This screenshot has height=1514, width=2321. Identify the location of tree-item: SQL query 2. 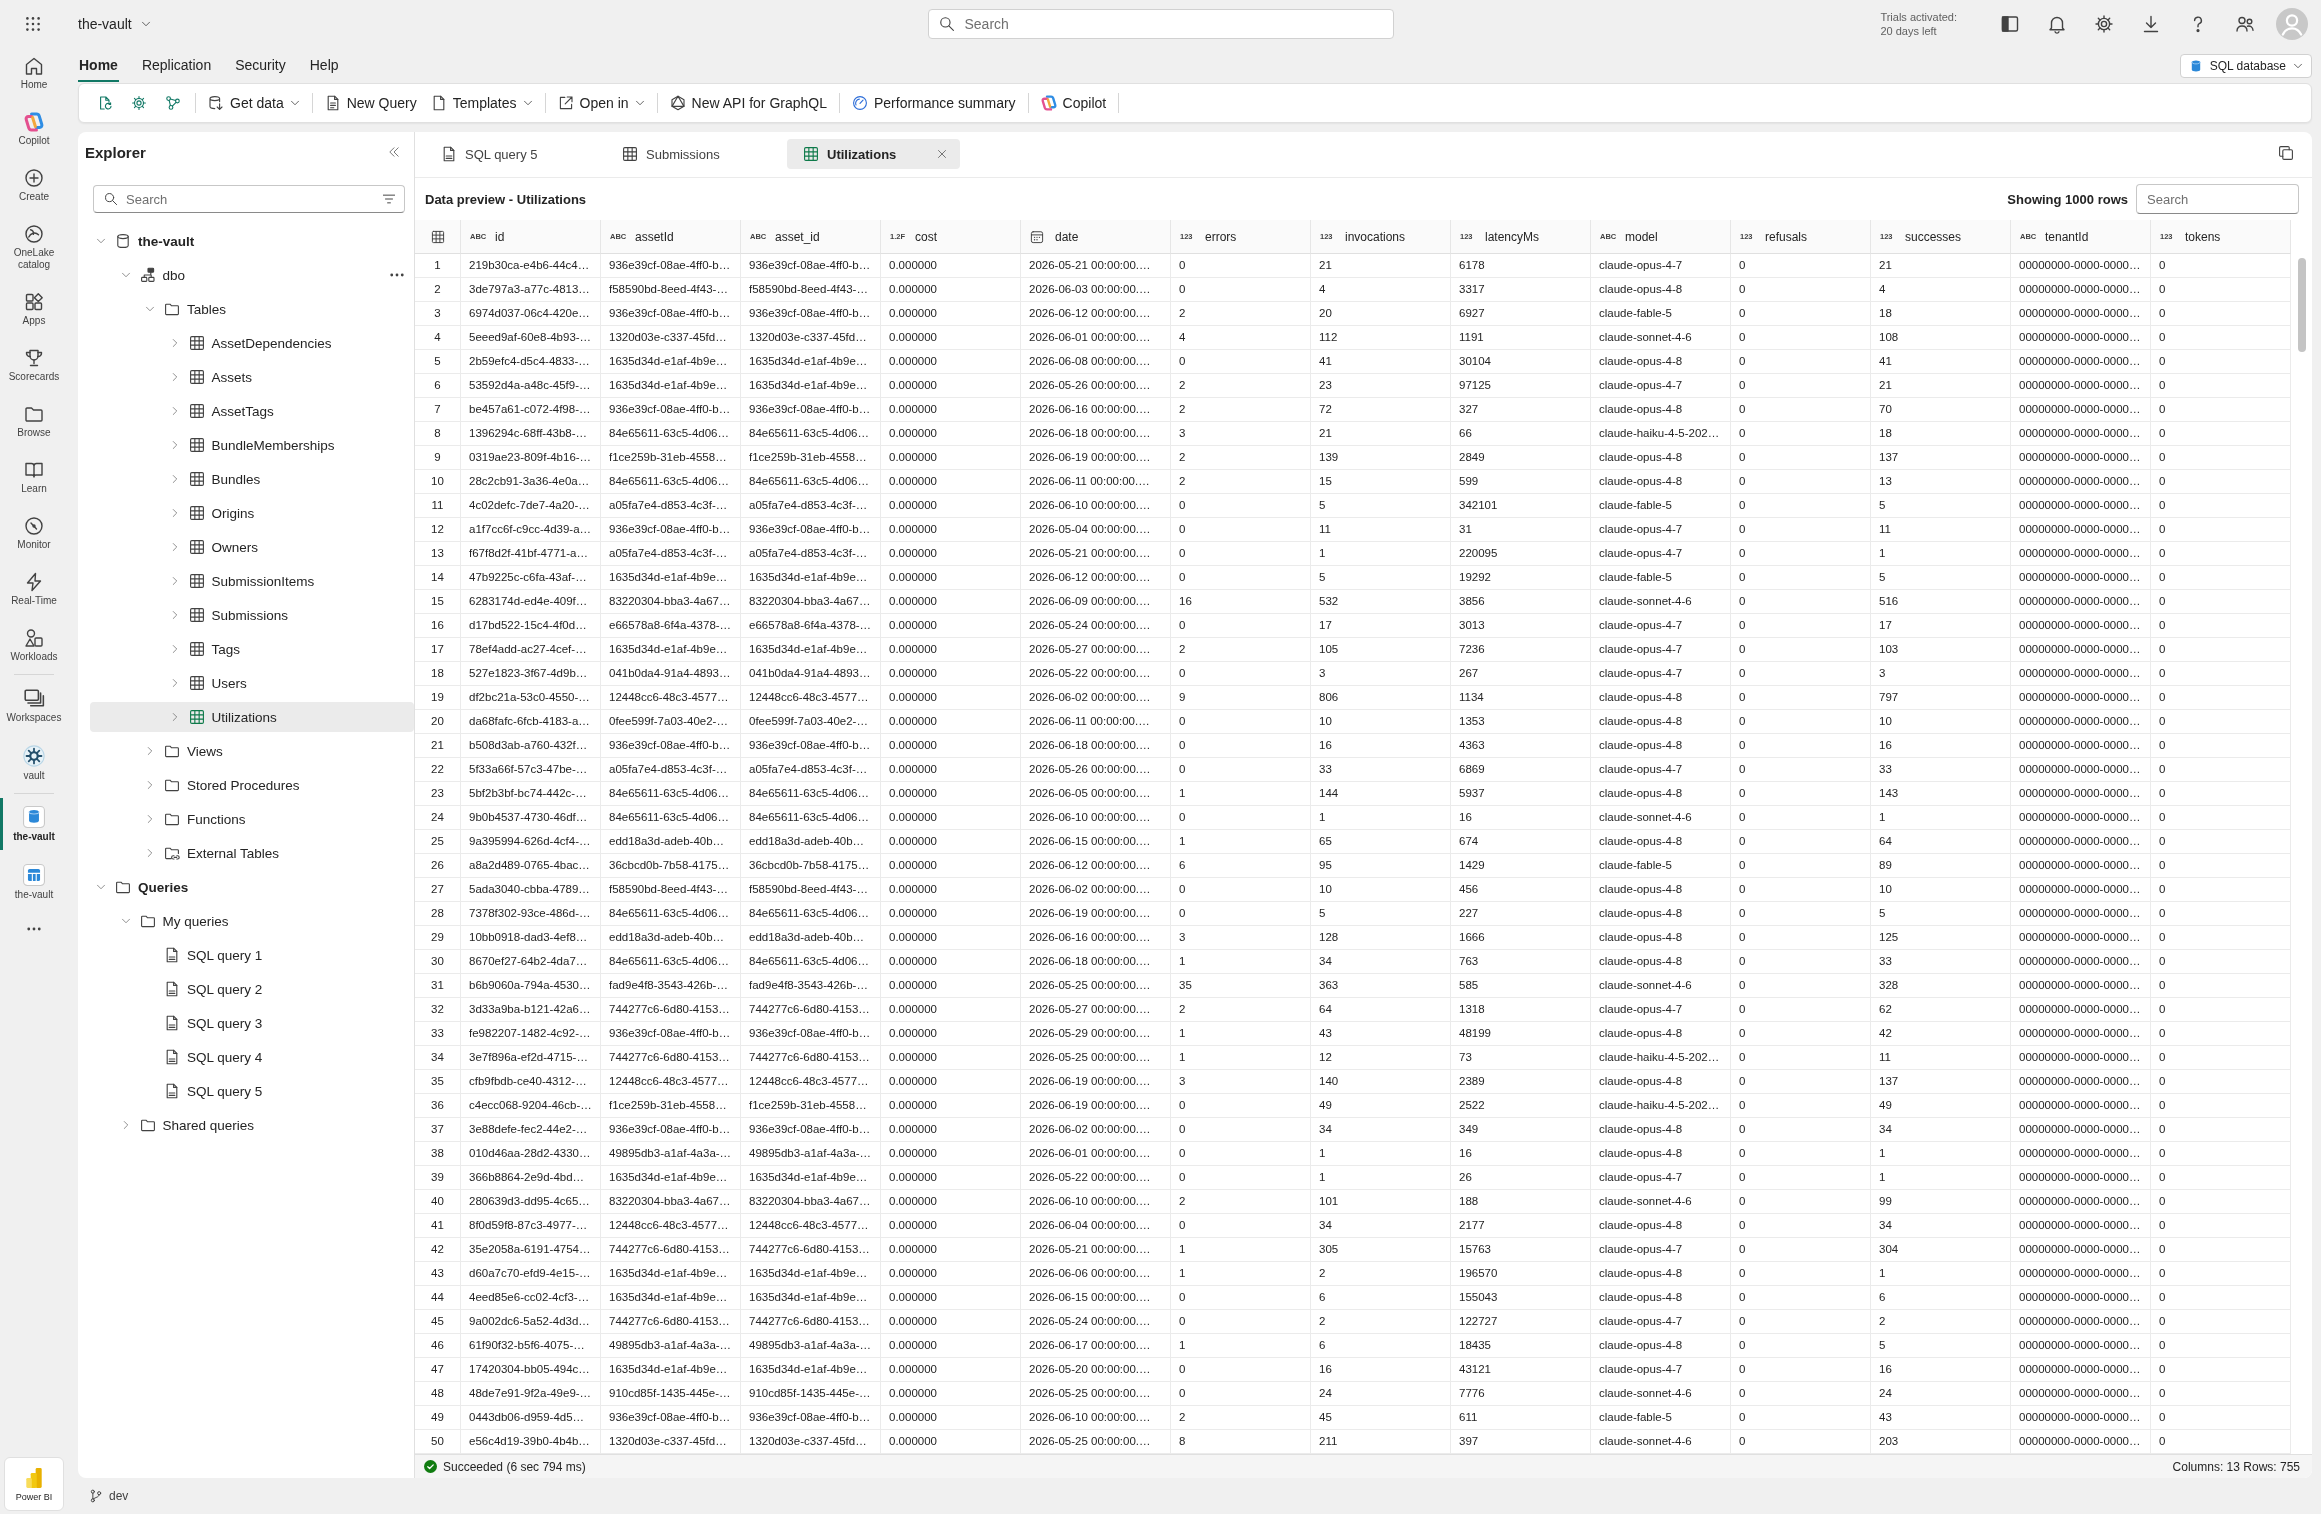
(252, 989).